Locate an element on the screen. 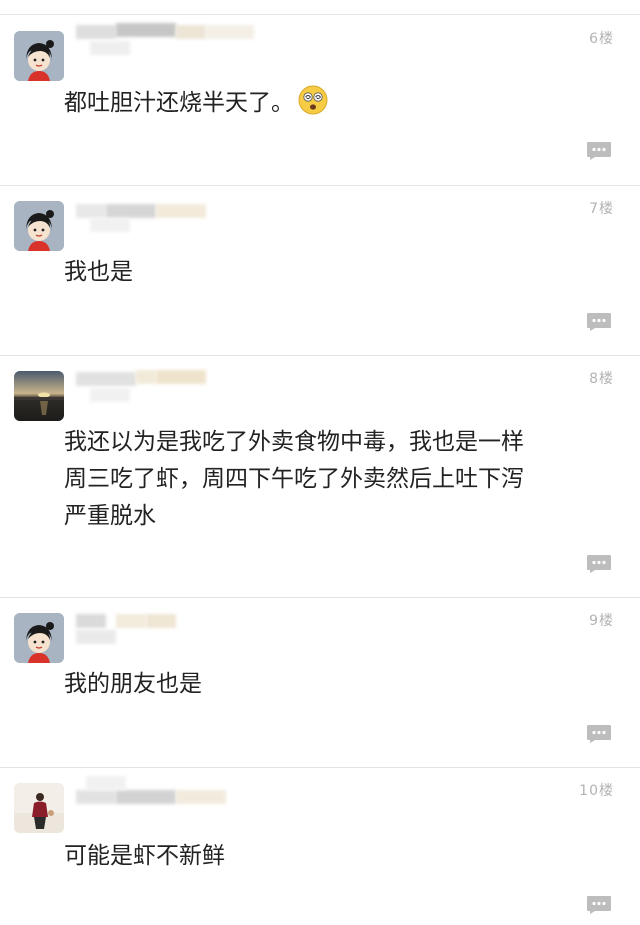 This screenshot has height=925, width=640. dizzy-face-emoji is located at coordinates (313, 100).